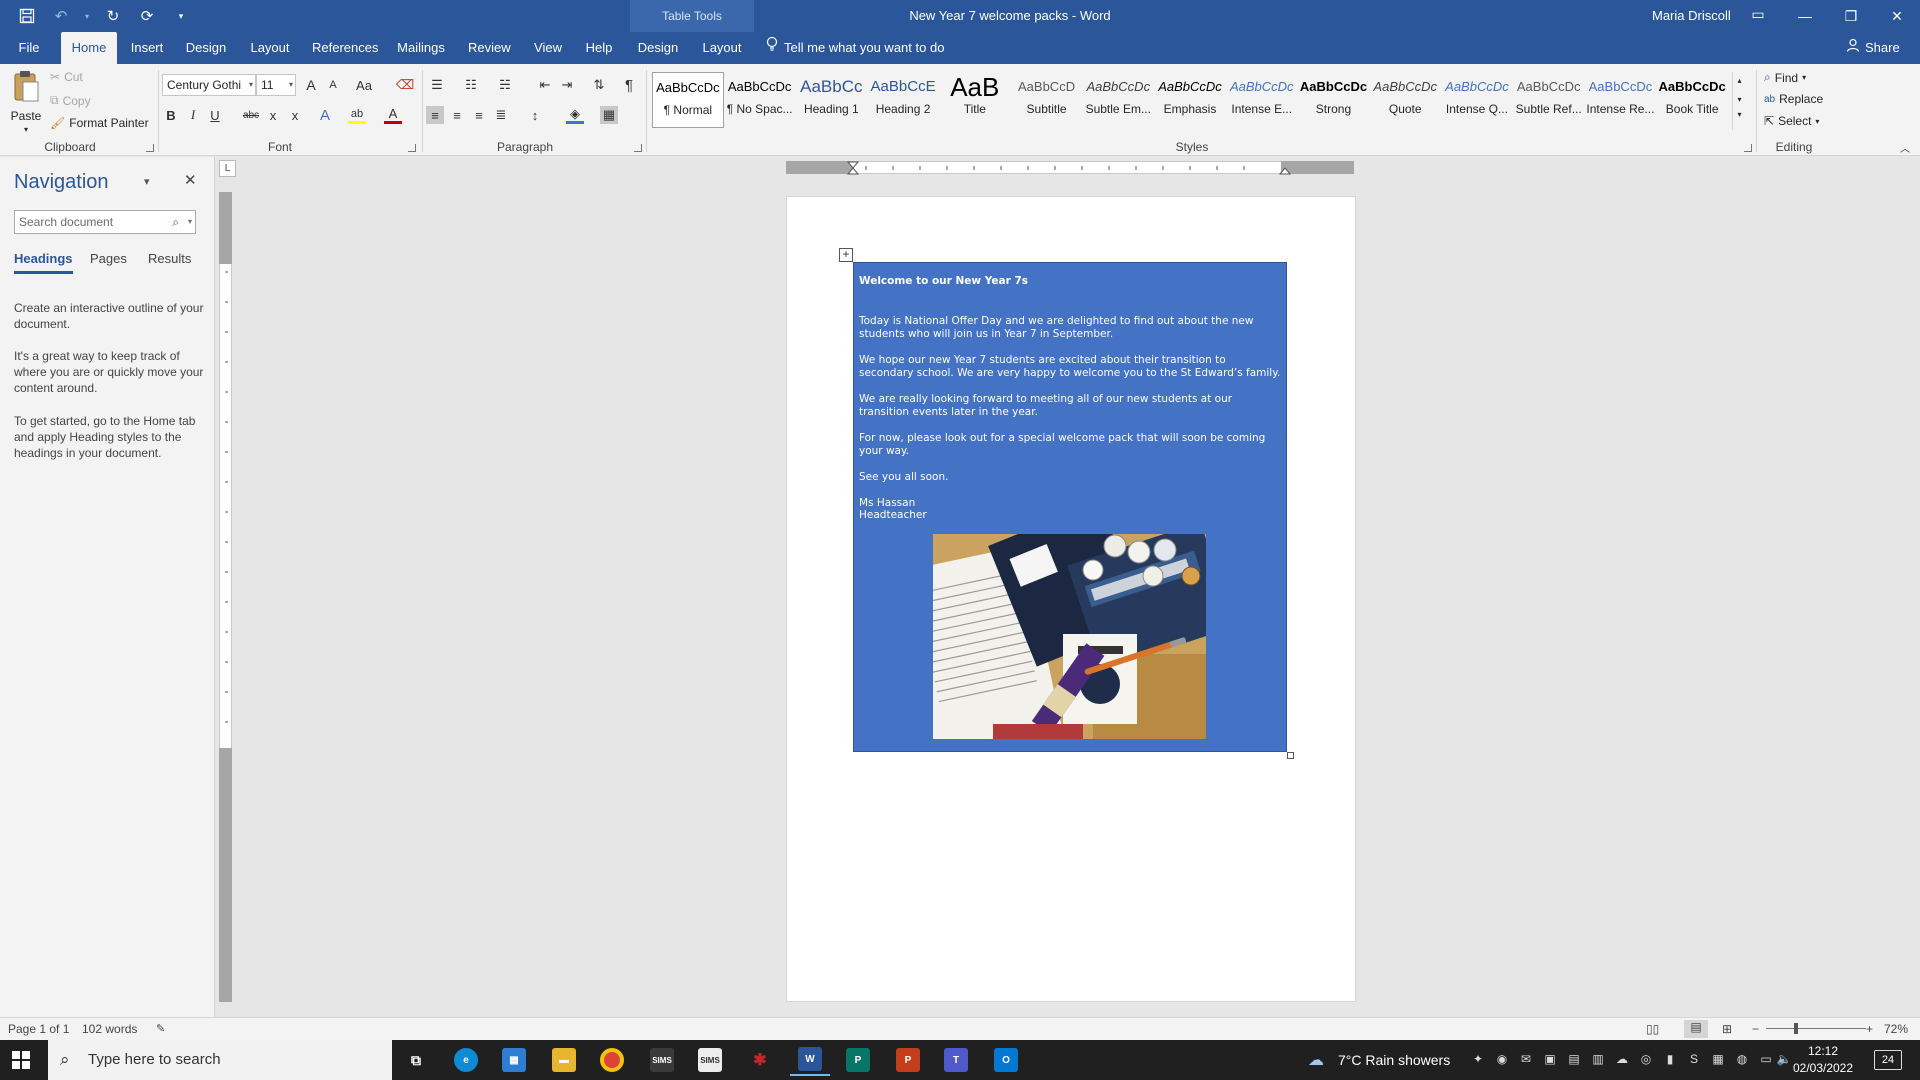  I want to click on tray-app-icon: ✦, so click(1478, 1060).